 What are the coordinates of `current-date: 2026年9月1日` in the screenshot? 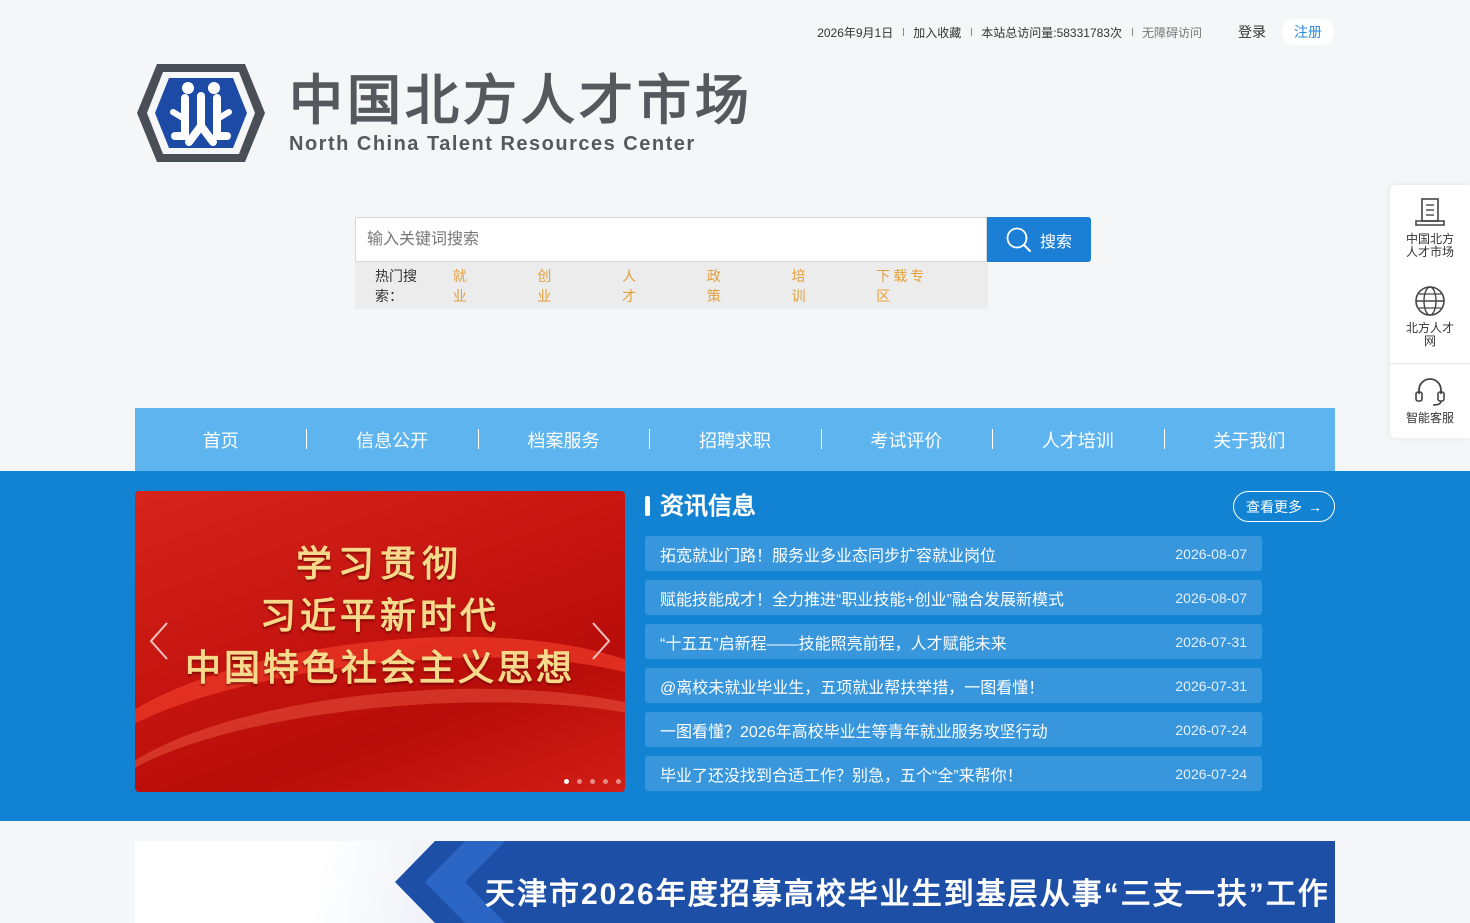 It's located at (855, 32).